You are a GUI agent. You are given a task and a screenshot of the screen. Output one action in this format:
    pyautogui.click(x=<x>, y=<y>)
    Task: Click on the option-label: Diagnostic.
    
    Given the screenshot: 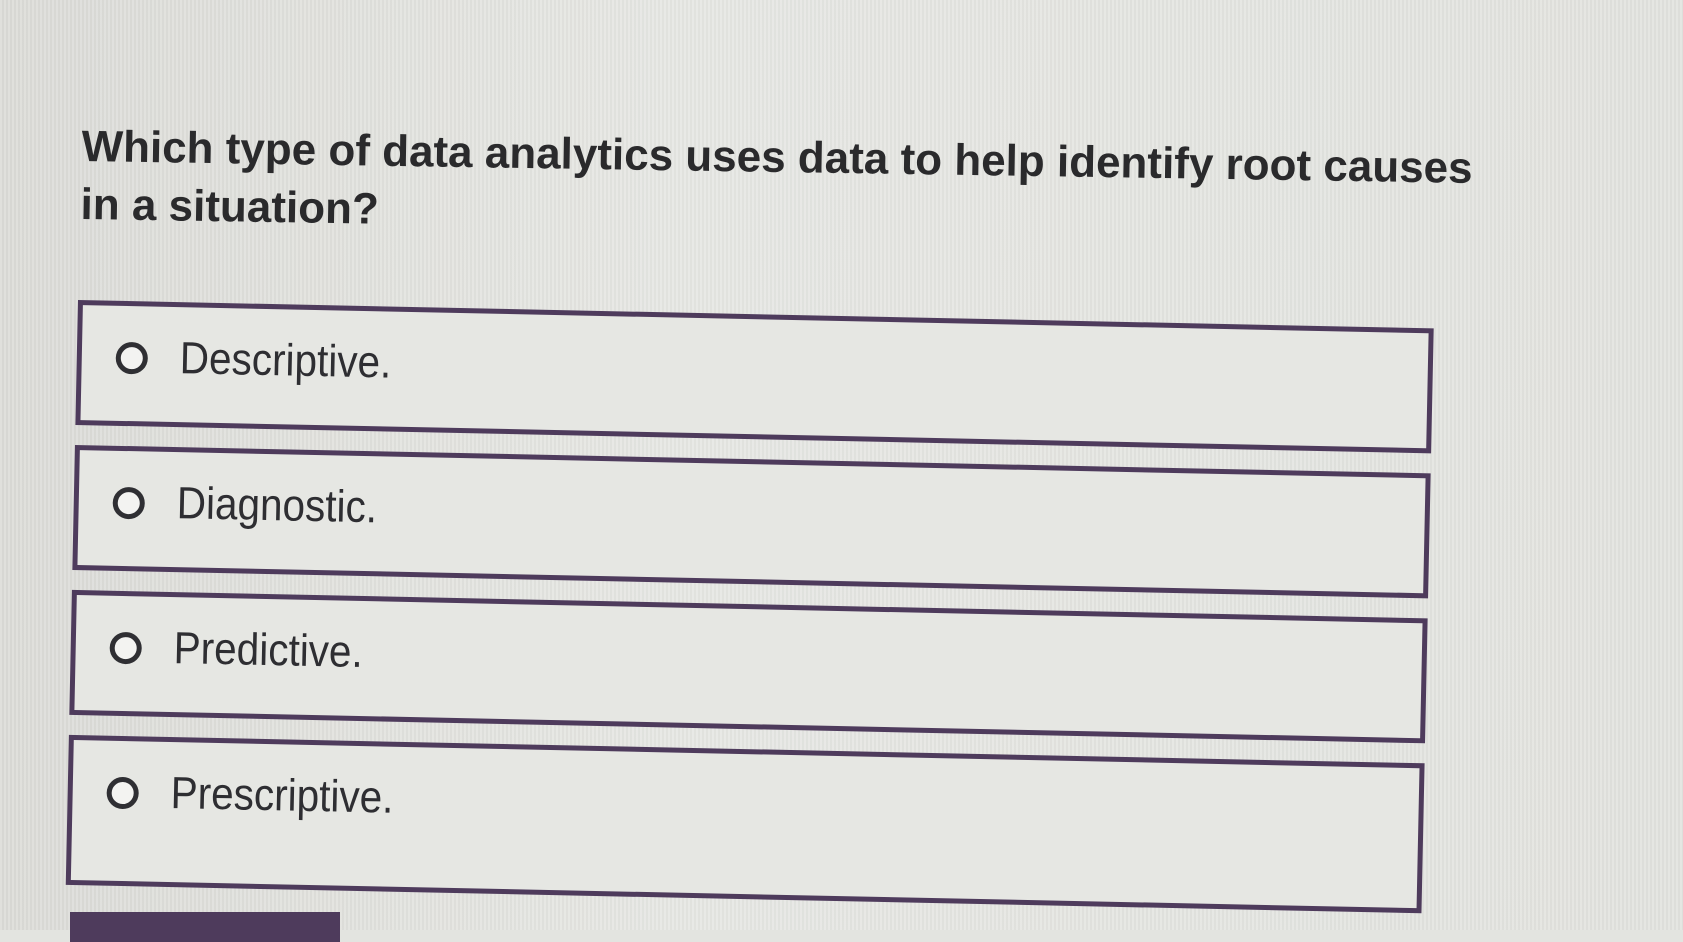 What is the action you would take?
    pyautogui.click(x=277, y=505)
    